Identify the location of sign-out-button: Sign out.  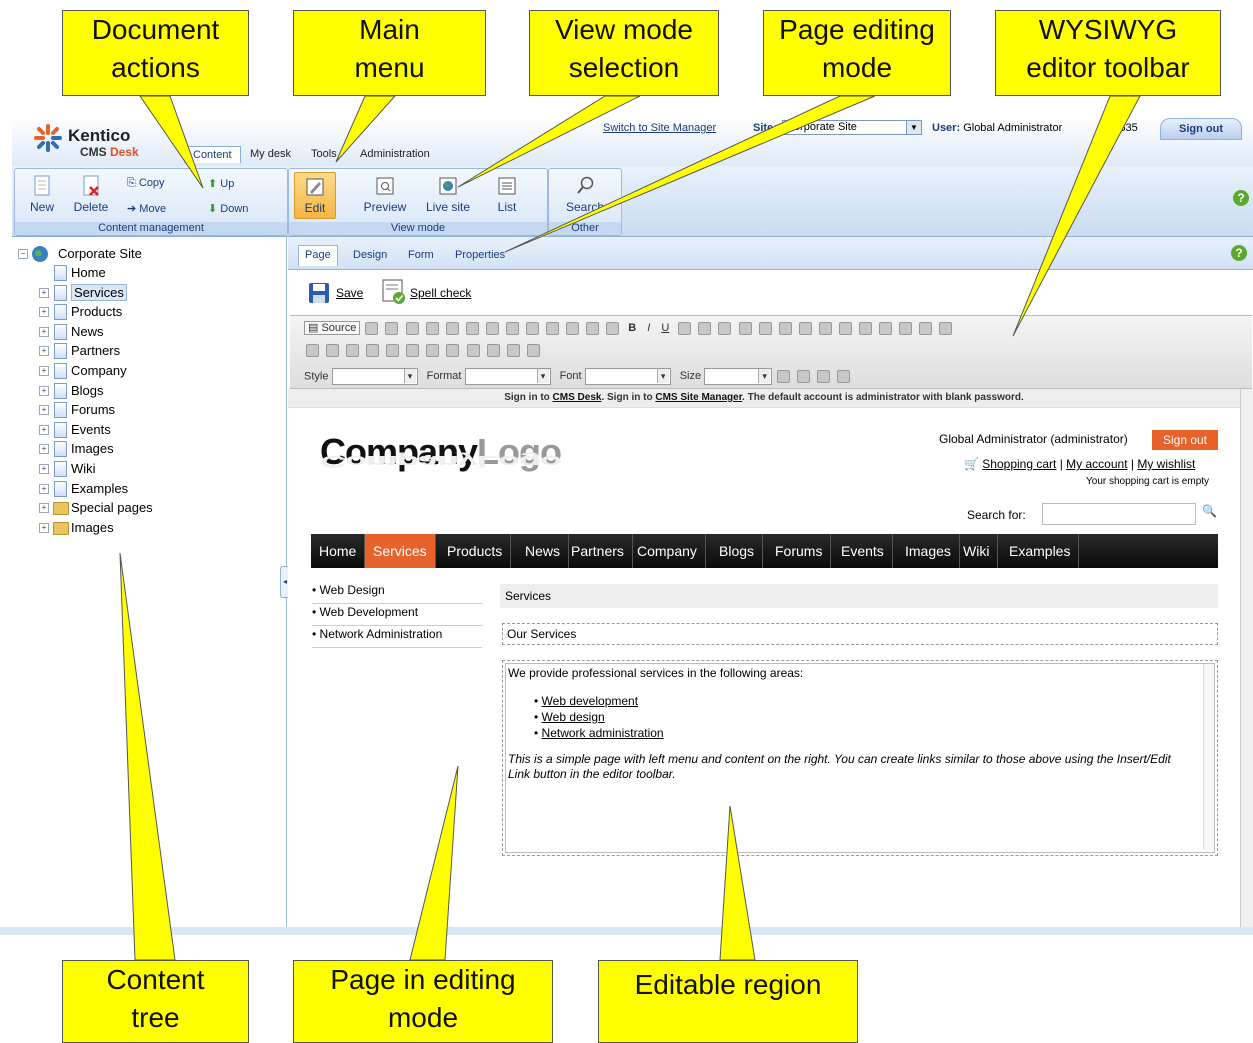
(1201, 129).